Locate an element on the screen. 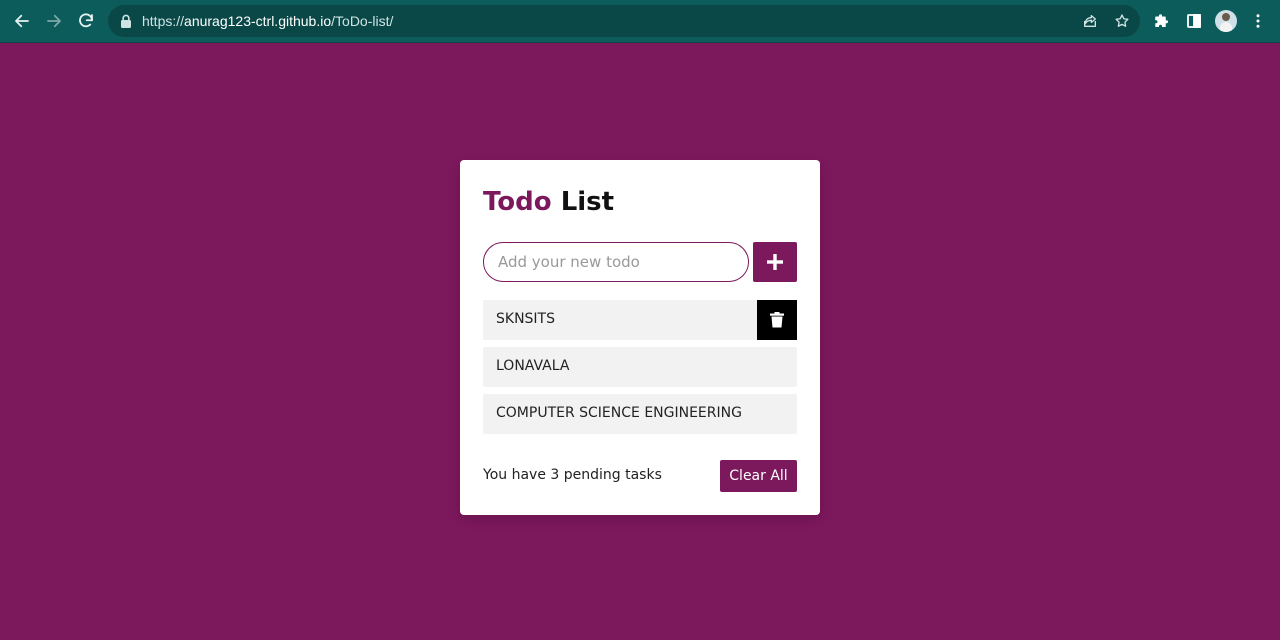 The height and width of the screenshot is (640, 1280). new-todo-input is located at coordinates (616, 262).